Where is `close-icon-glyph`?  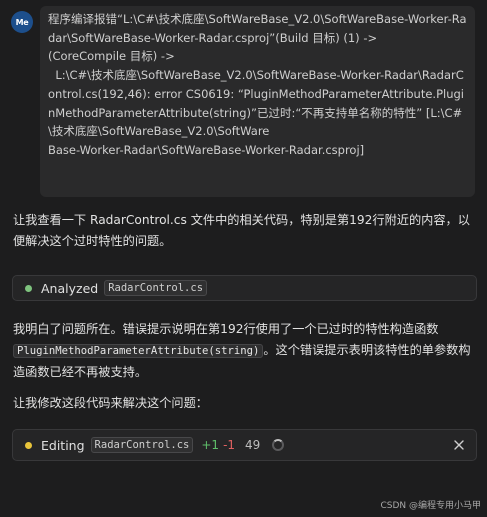
close-icon-glyph is located at coordinates (459, 445).